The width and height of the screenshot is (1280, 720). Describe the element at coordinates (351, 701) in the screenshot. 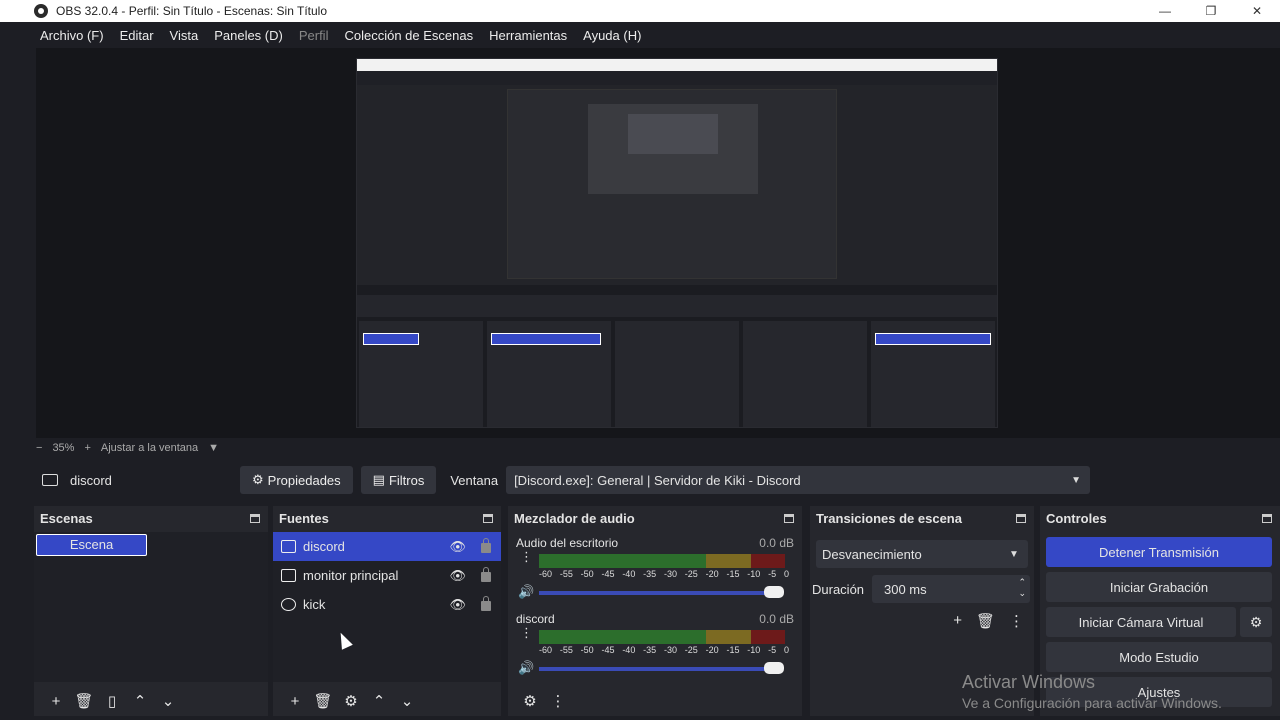

I see `source-properties-button: ⚙` at that location.